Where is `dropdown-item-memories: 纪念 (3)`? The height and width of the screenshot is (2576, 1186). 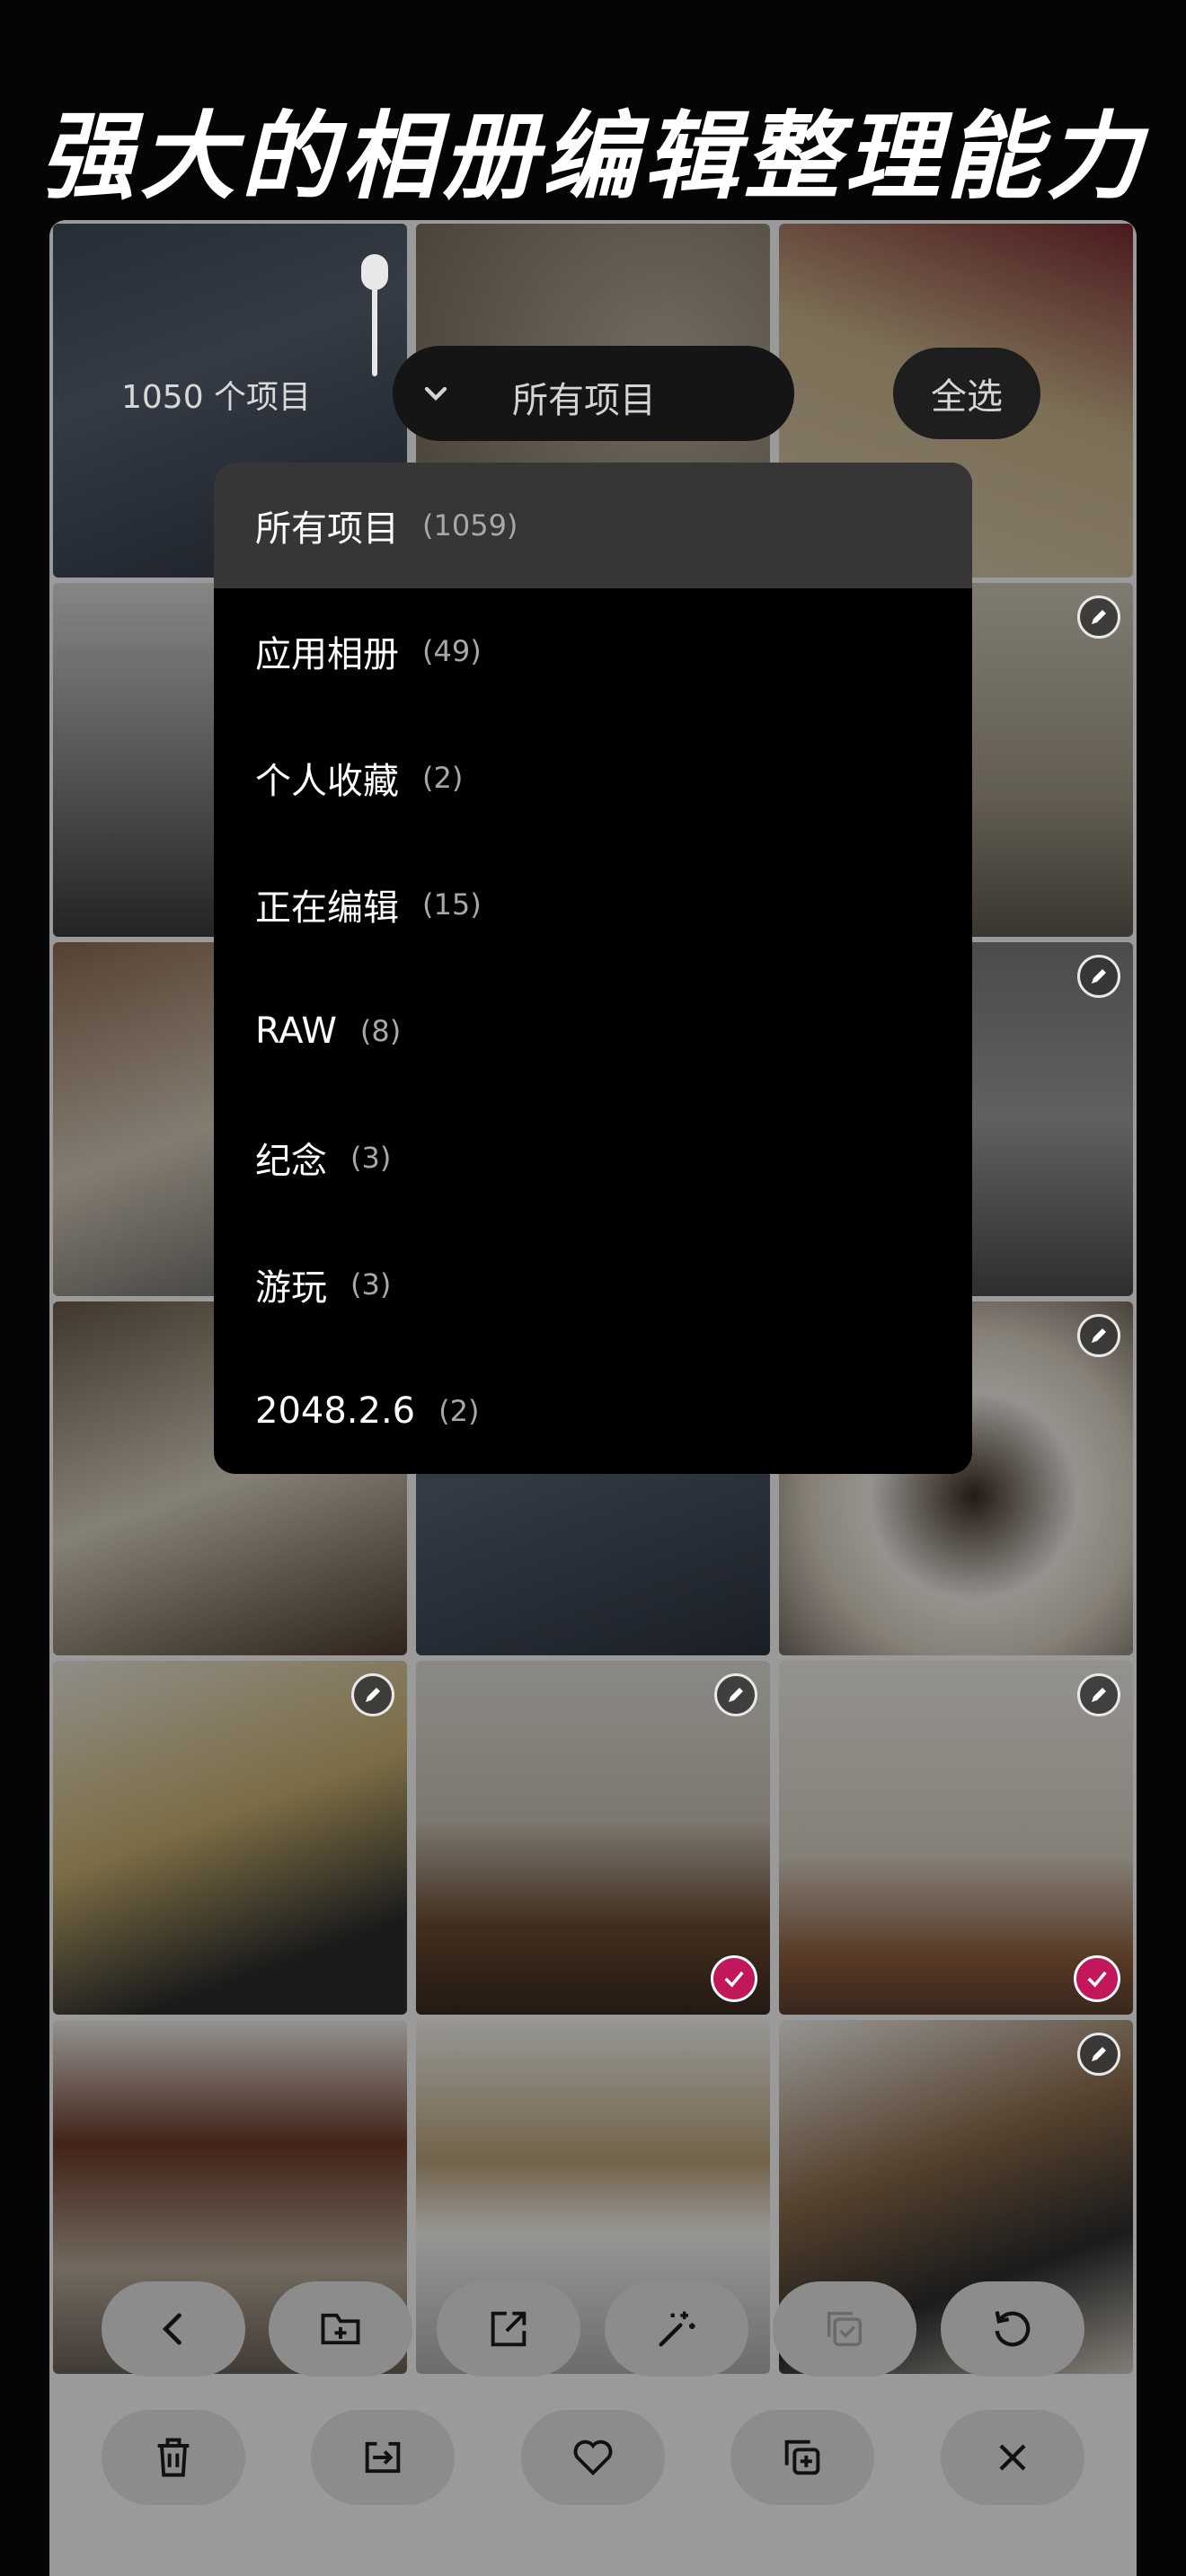
dropdown-item-memories: 纪念 (3) is located at coordinates (593, 1158).